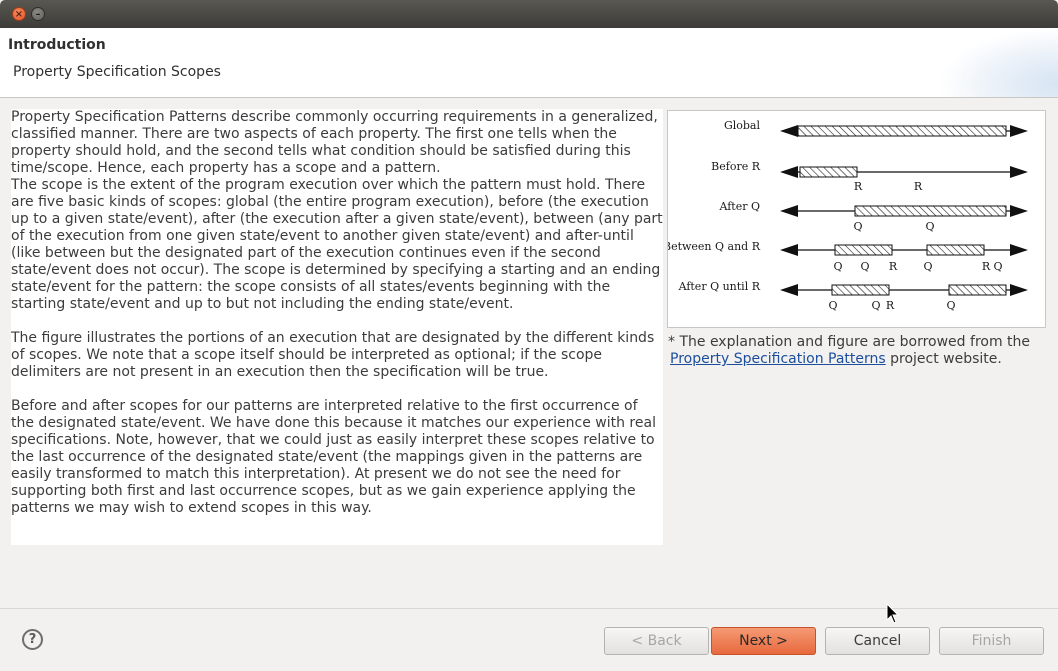  Describe the element at coordinates (864, 266) in the screenshot. I see `mark-between-2: Q` at that location.